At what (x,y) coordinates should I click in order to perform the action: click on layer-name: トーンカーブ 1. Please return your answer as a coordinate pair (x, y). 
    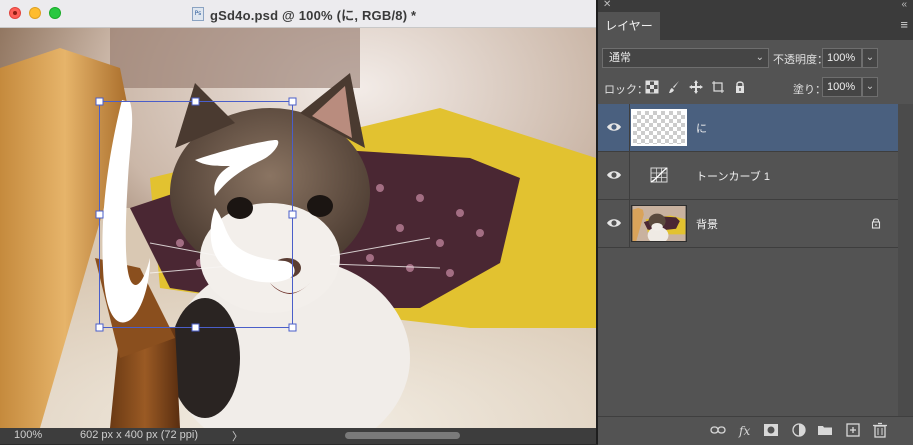
    Looking at the image, I should click on (733, 177).